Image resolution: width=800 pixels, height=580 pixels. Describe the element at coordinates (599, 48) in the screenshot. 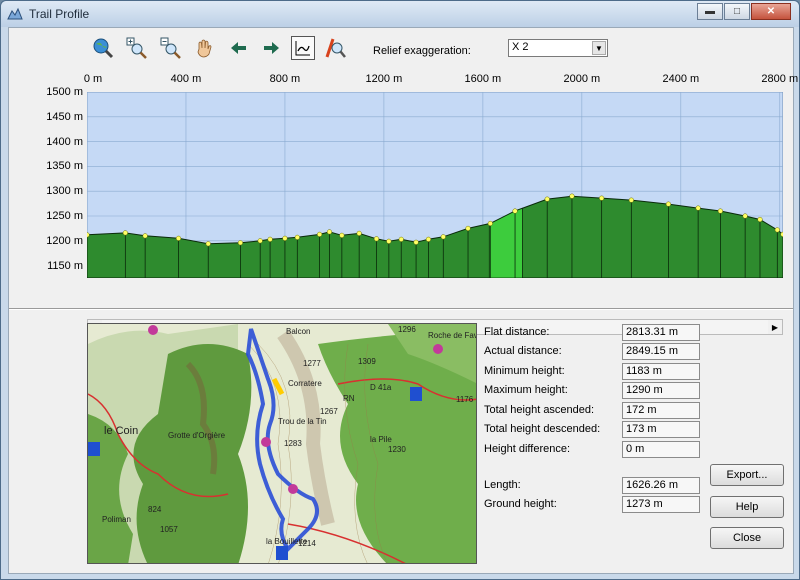

I see `chevron-down-icon: ▼` at that location.